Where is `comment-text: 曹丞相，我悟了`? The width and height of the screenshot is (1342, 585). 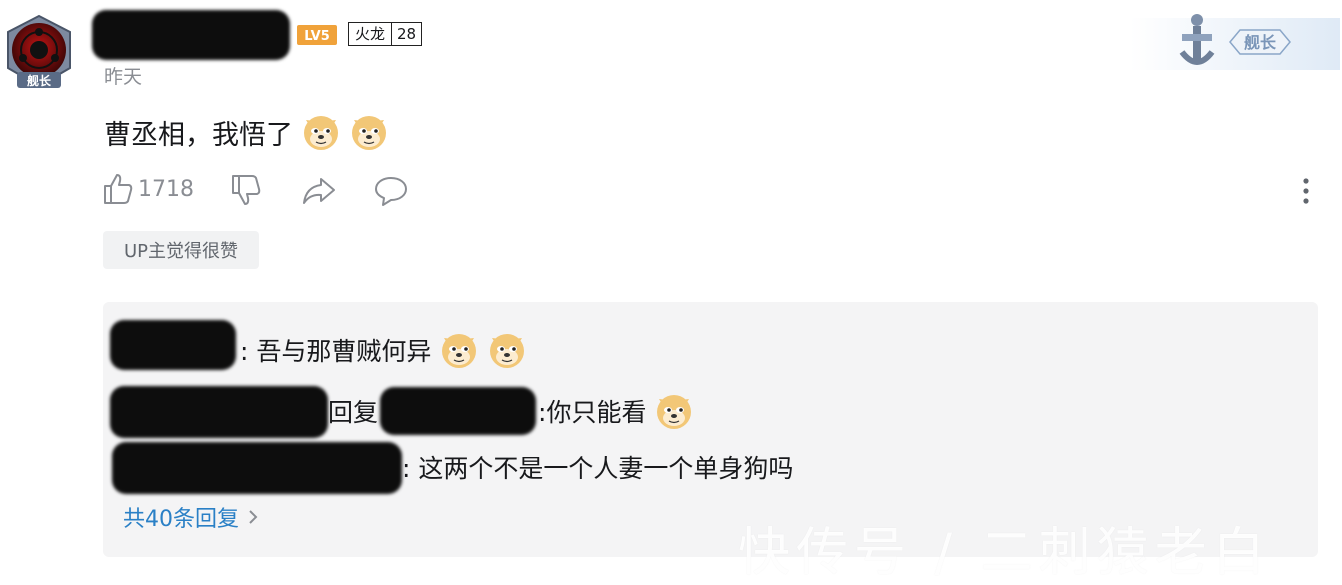 comment-text: 曹丞相，我悟了 is located at coordinates (198, 135).